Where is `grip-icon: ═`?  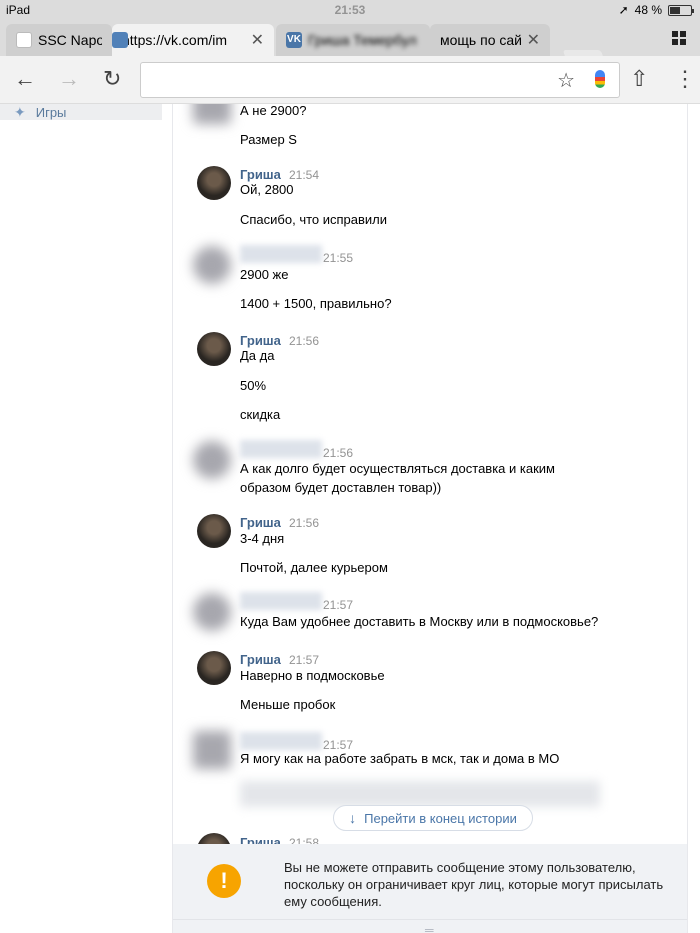 grip-icon: ═ is located at coordinates (429, 928).